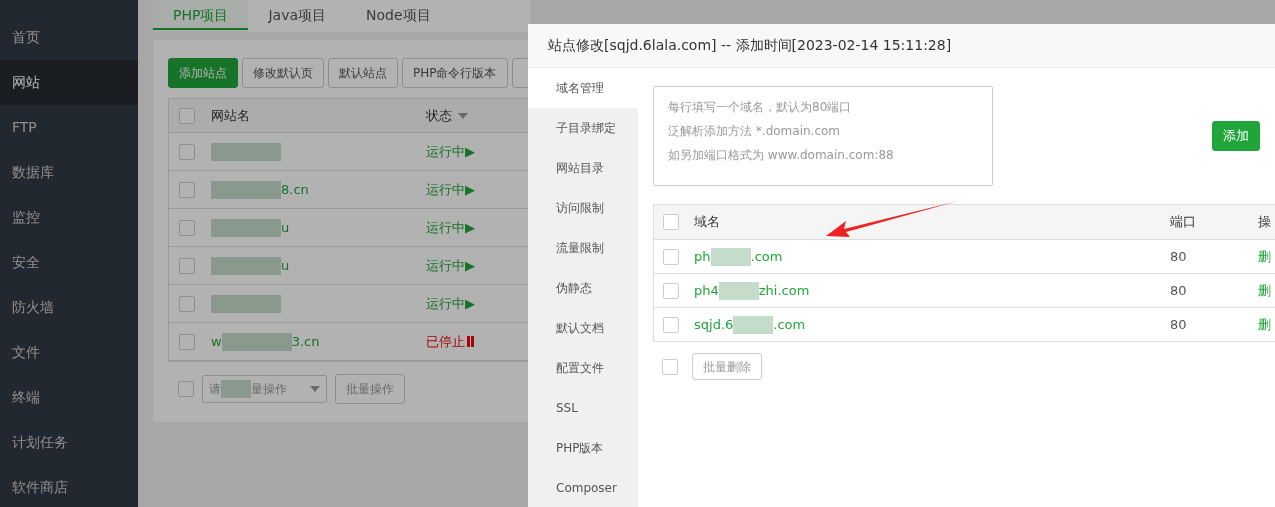 This screenshot has height=507, width=1275. What do you see at coordinates (315, 389) in the screenshot?
I see `caret-icon` at bounding box center [315, 389].